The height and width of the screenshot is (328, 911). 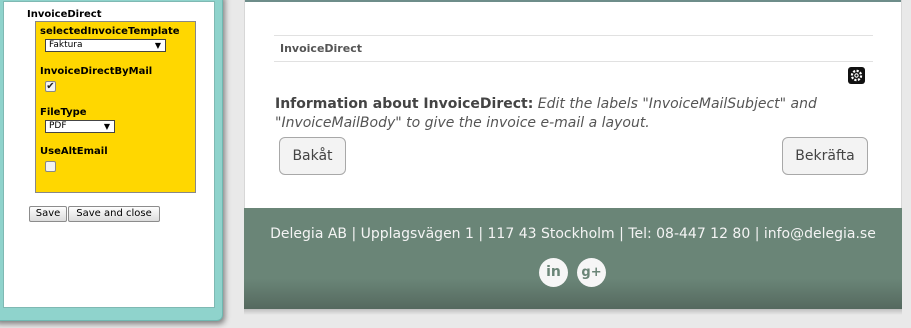 What do you see at coordinates (48, 214) in the screenshot?
I see `save-button: Save` at bounding box center [48, 214].